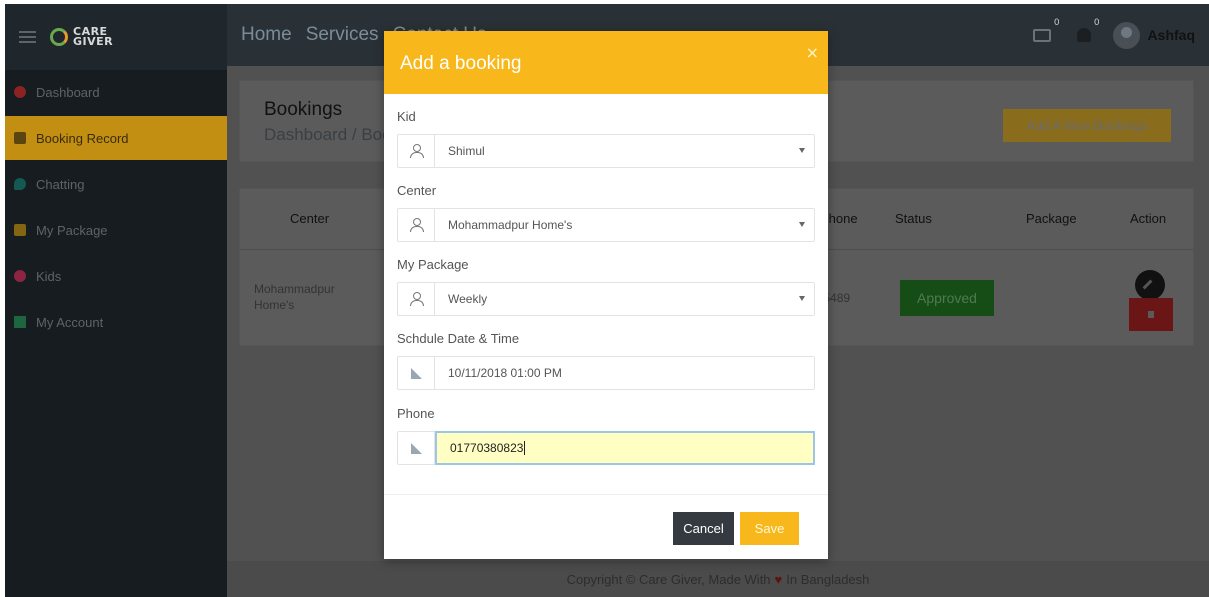  I want to click on user-name: Ashfaq, so click(1171, 35).